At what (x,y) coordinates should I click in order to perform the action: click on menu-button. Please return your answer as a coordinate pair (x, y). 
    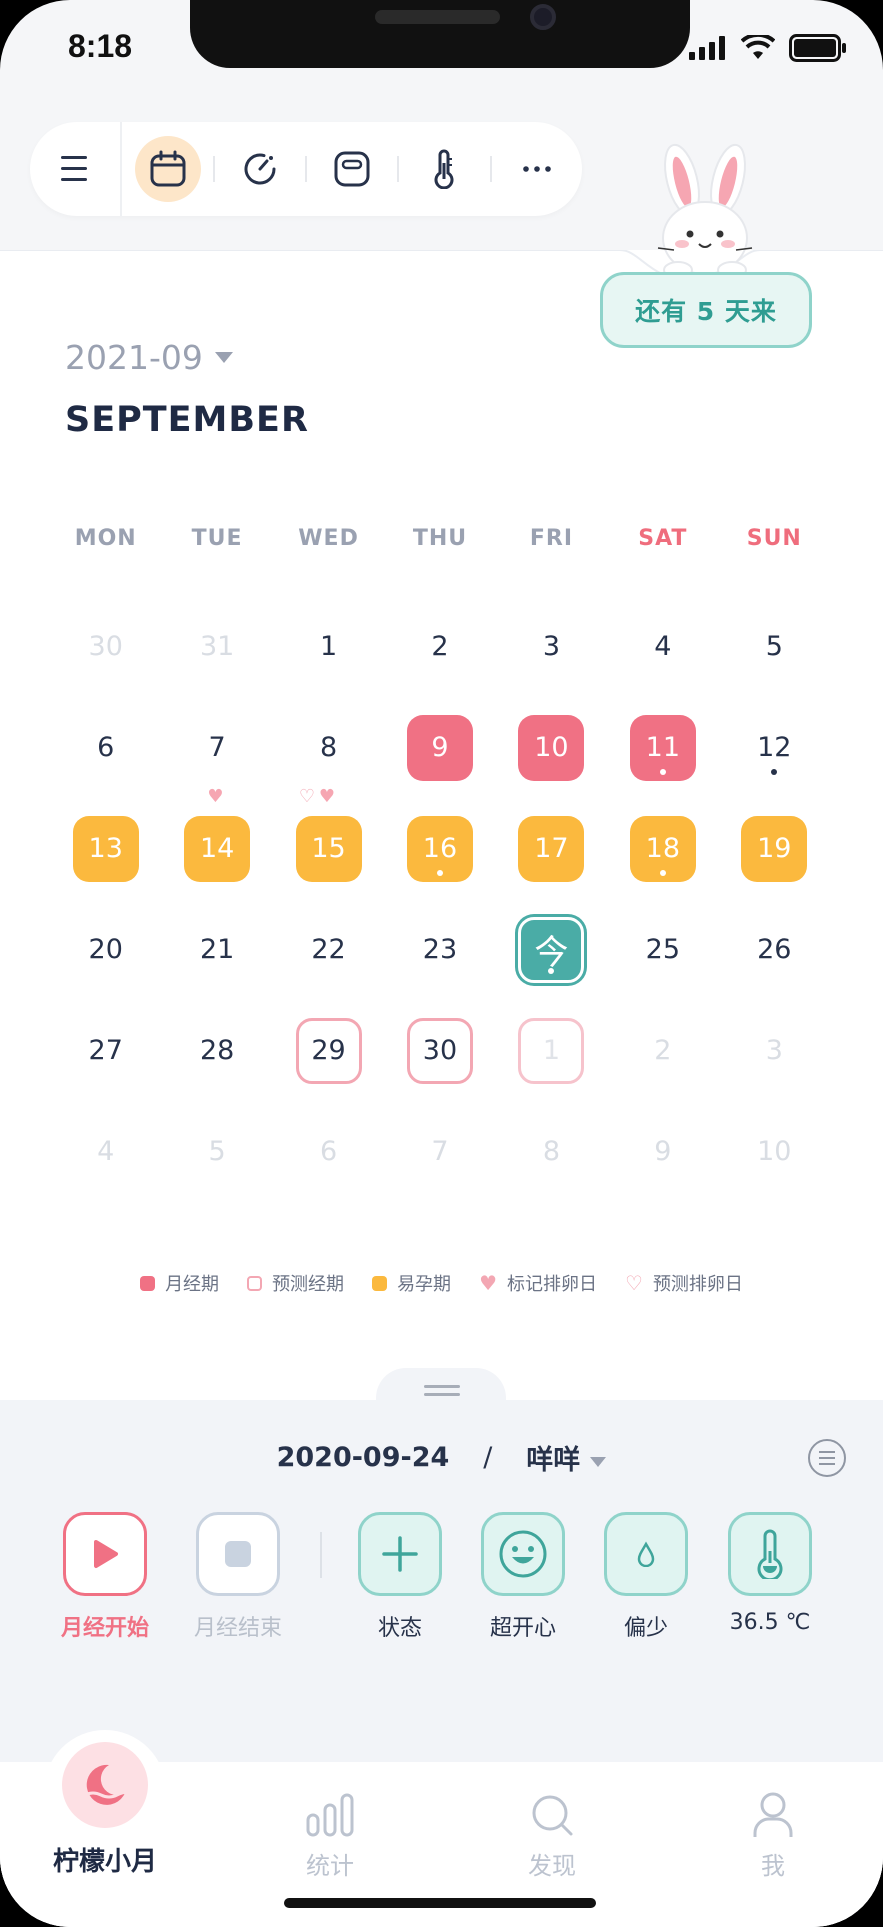
    Looking at the image, I should click on (75, 169).